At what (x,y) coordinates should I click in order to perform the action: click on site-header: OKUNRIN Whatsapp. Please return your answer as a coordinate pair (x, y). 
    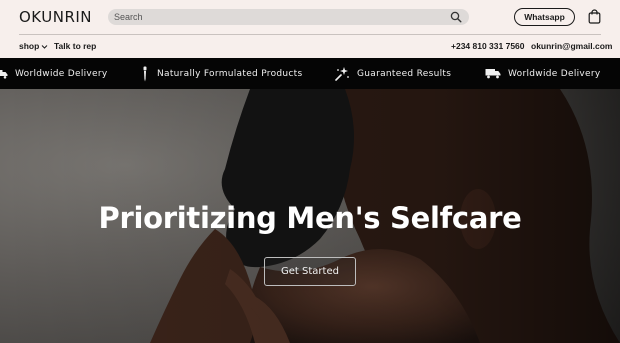
    Looking at the image, I should click on (310, 17).